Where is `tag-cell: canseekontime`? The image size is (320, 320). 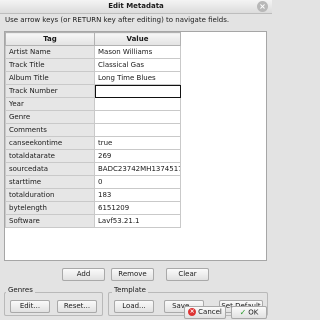
tag-cell: canseekontime is located at coordinates (50, 143).